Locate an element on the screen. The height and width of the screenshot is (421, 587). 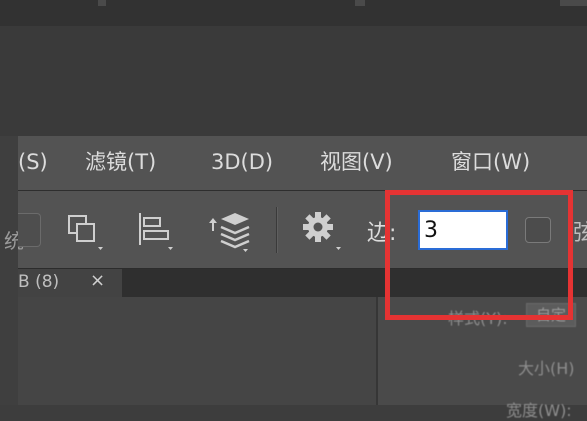
options-tool-button is located at coordinates (29, 230).